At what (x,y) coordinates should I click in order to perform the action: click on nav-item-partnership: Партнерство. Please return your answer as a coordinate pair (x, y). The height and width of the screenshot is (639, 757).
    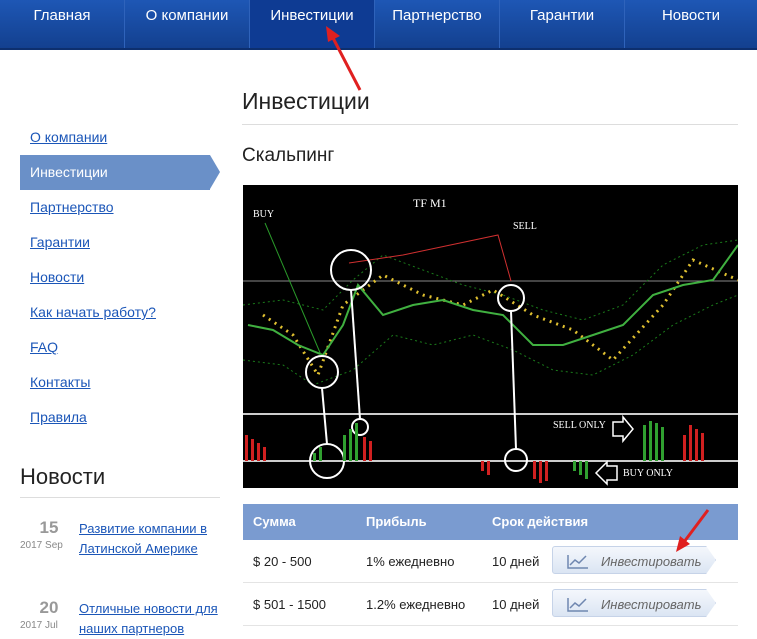
    Looking at the image, I should click on (437, 24).